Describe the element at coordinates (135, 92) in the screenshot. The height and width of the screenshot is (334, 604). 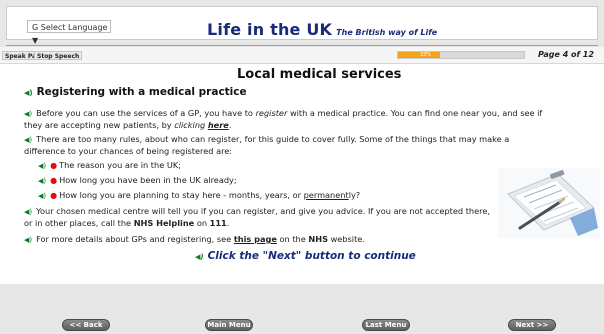
I see `section-title: ◀) Registering with a medical practice` at that location.